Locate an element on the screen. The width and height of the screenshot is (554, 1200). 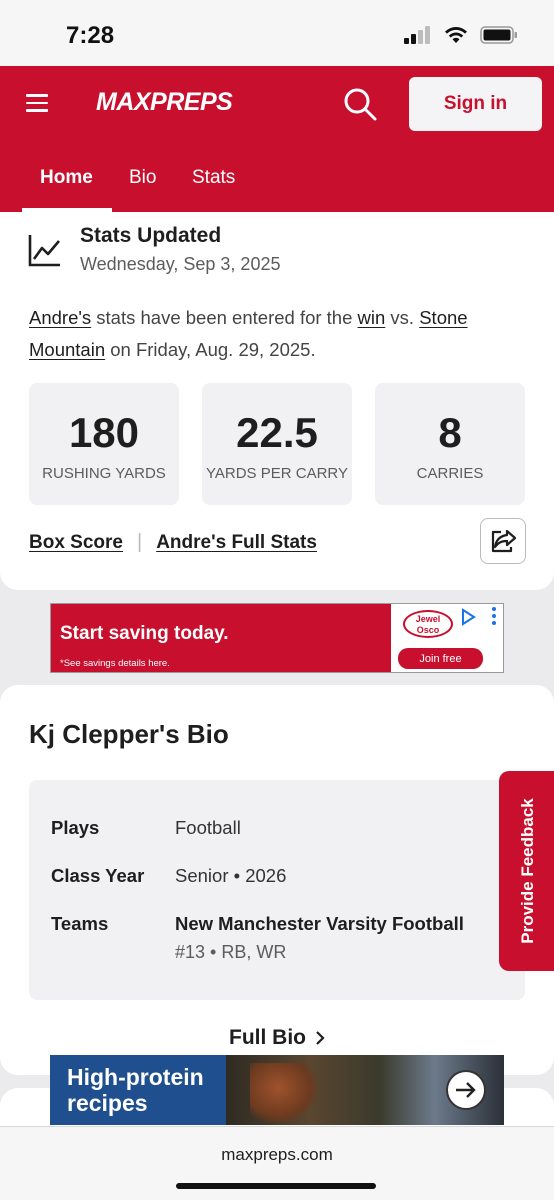
maxpreps-logo: MAXPREPS is located at coordinates (164, 102).